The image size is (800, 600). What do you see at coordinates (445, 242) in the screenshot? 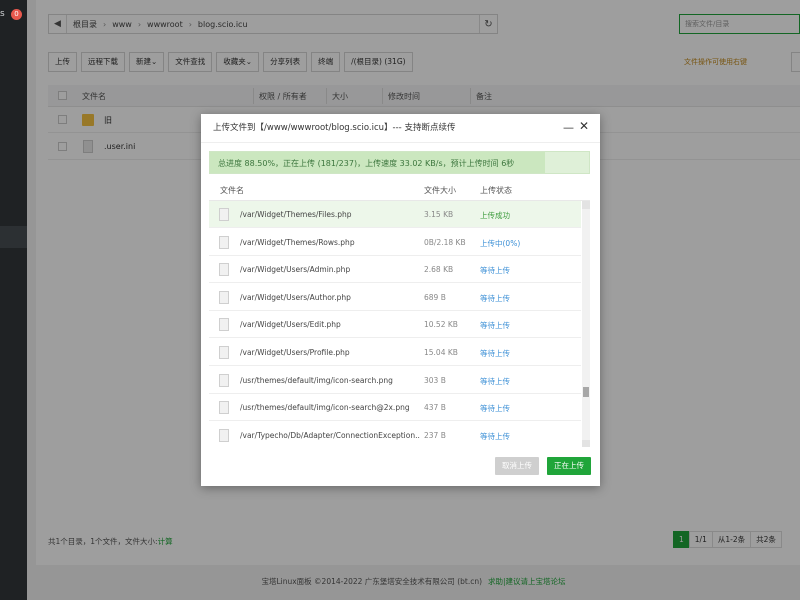
I see `upload-file-size: 0B/2.18 KB` at bounding box center [445, 242].